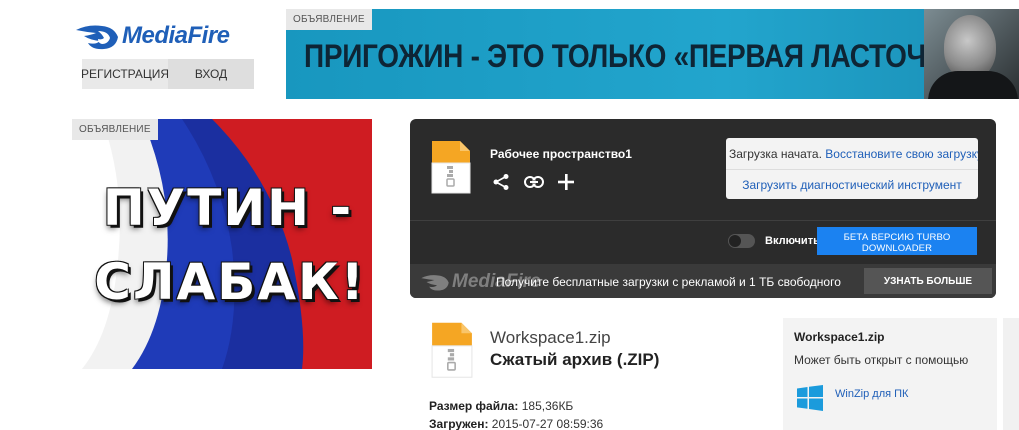 This screenshot has width=1019, height=430. I want to click on logo-text: MediaFire, so click(176, 35).